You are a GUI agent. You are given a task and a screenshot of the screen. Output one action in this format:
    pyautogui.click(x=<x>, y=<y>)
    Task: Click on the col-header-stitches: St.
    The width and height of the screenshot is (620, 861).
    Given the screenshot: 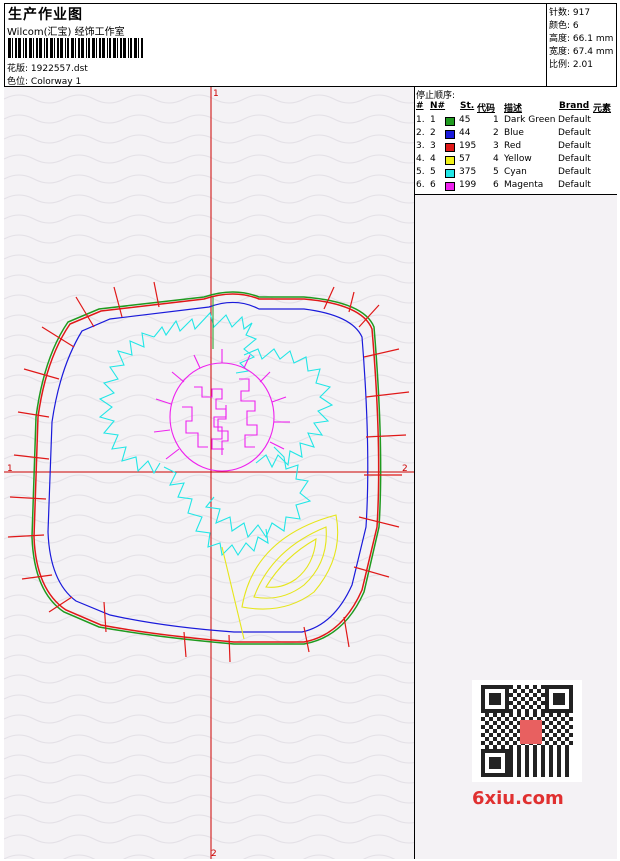 What is the action you would take?
    pyautogui.click(x=467, y=106)
    